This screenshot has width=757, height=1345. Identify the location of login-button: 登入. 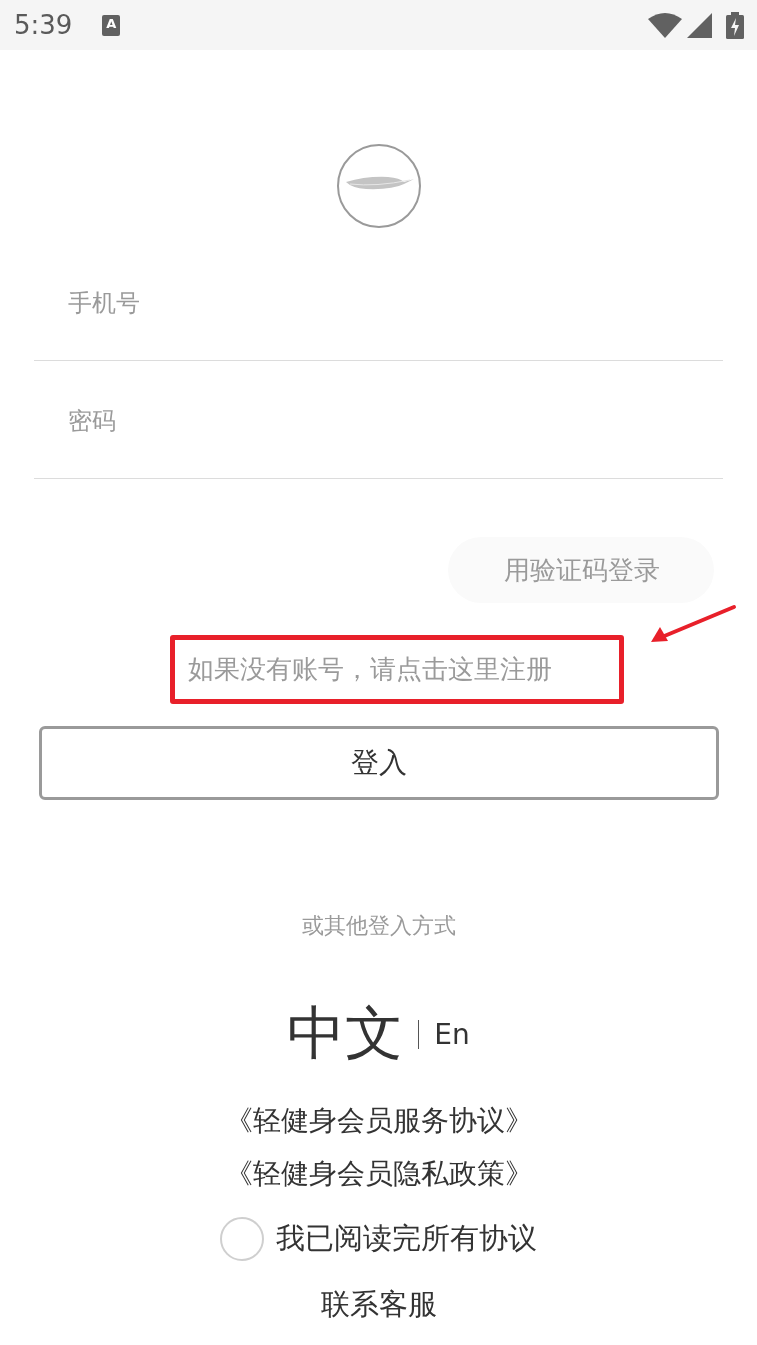
(378, 763).